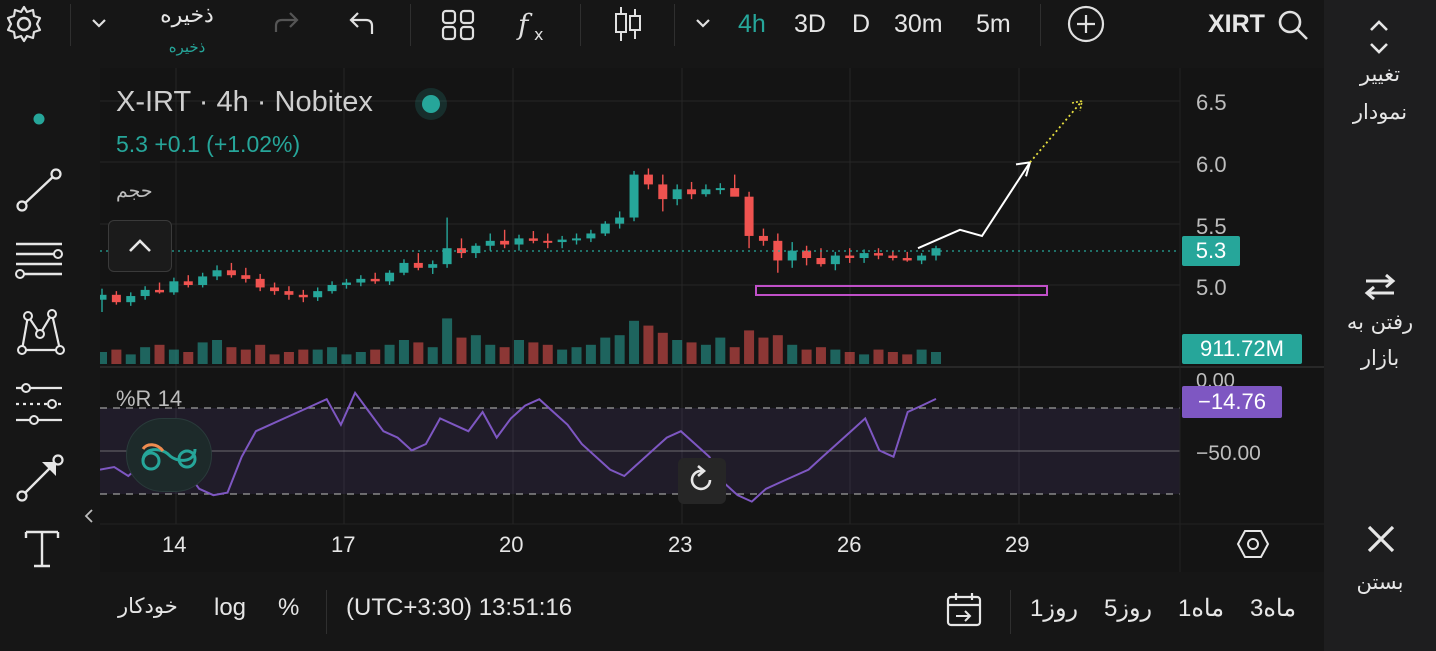 This screenshot has height=651, width=1436. I want to click on arrow-tool-icon, so click(40, 478).